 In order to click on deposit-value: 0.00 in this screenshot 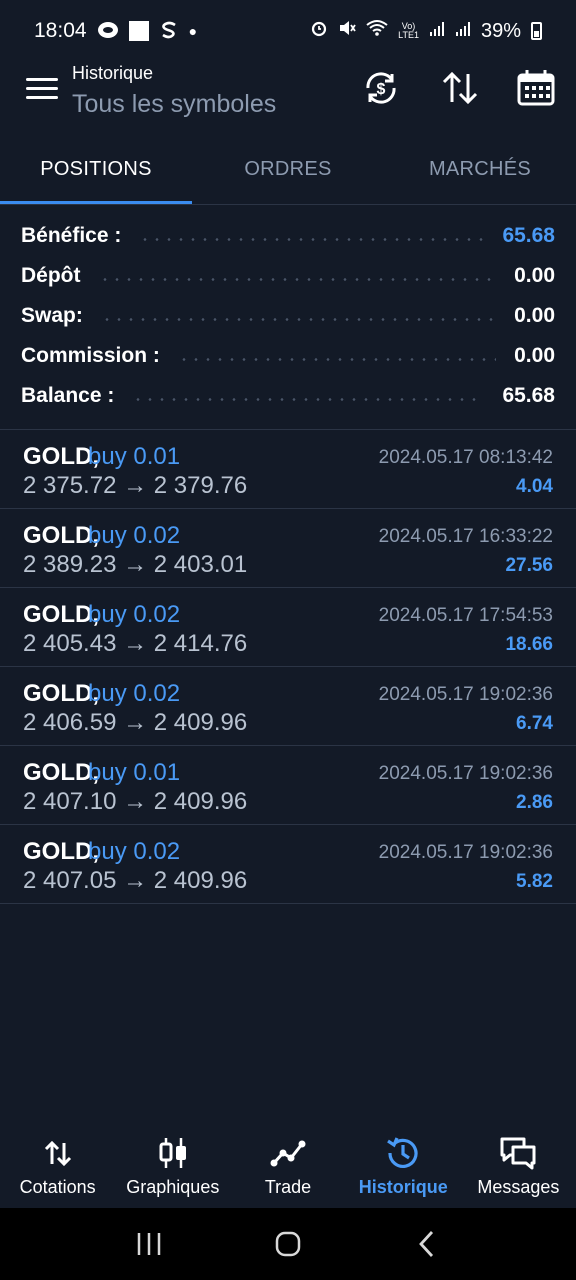, I will do `click(534, 275)`.